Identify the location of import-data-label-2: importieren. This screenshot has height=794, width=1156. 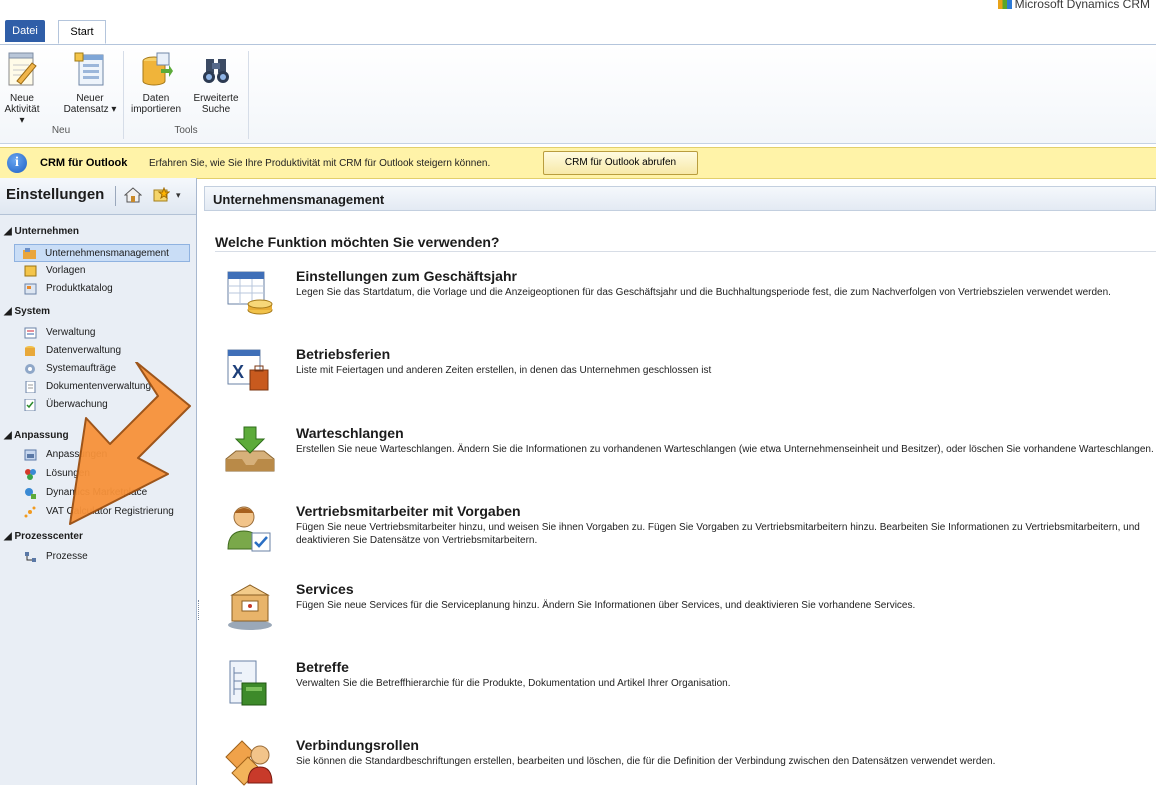
(156, 109).